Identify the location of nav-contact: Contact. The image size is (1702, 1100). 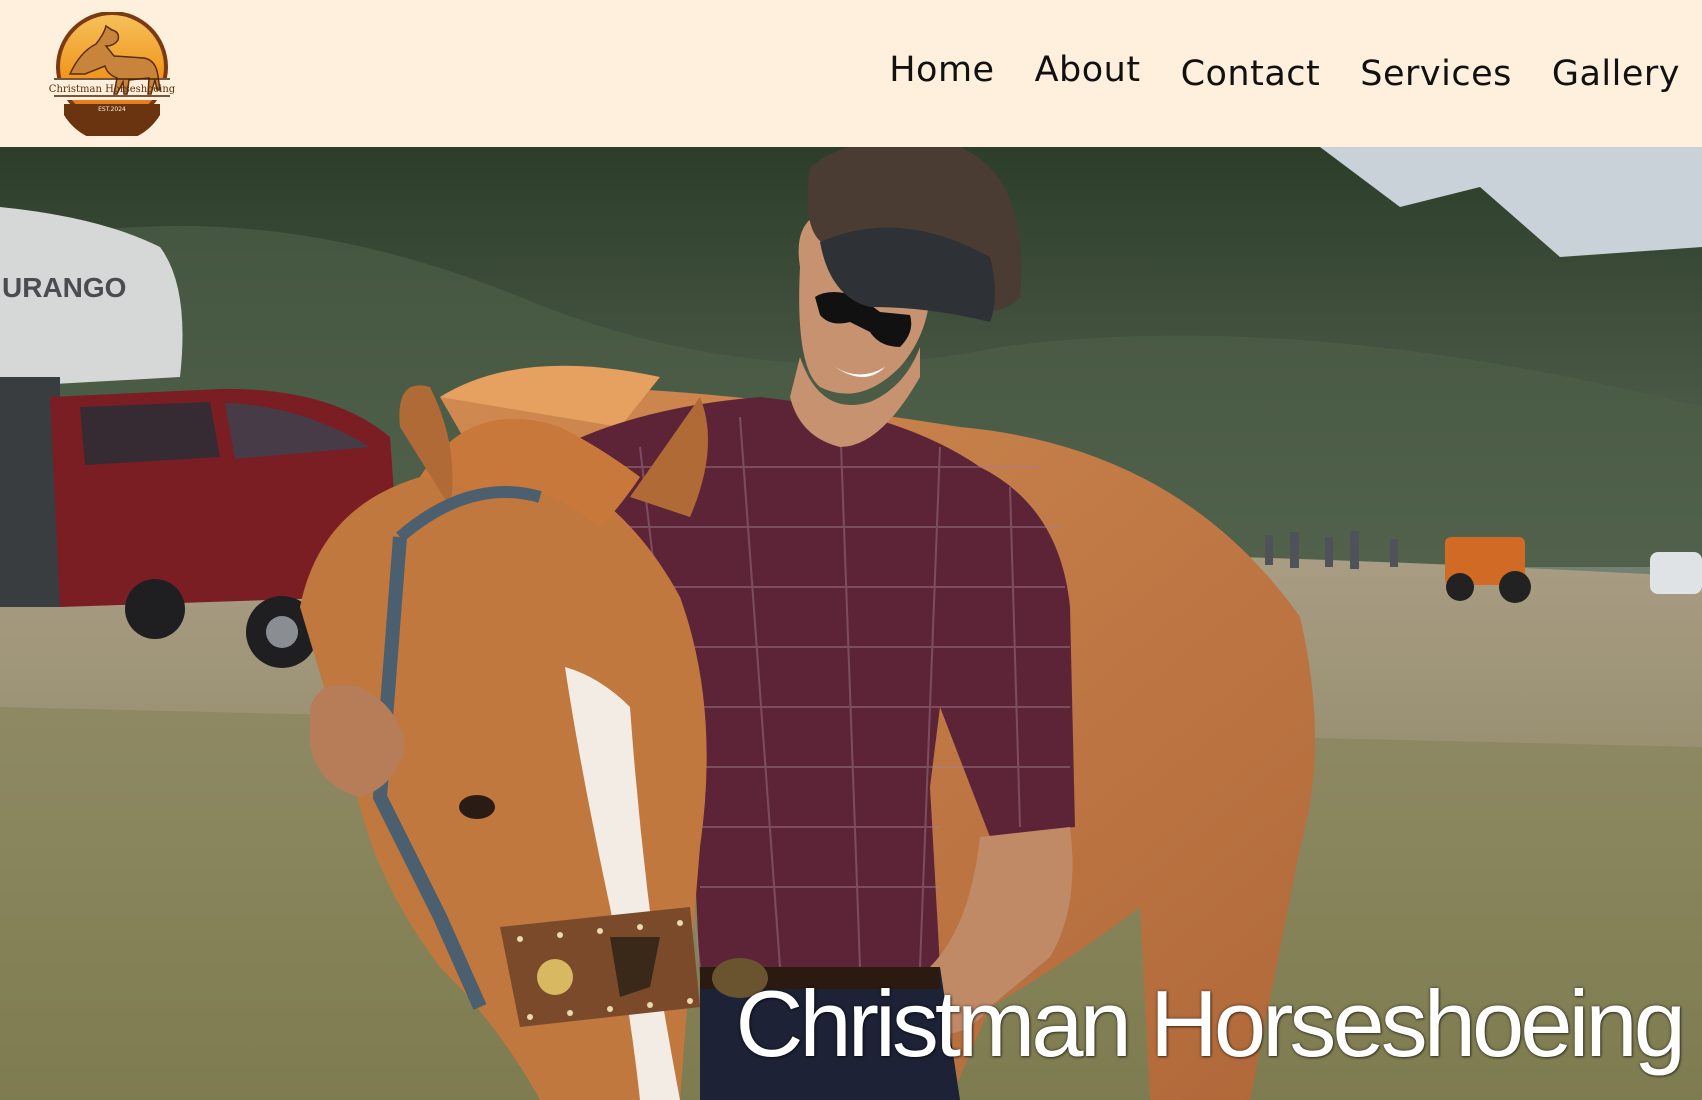
(1251, 74).